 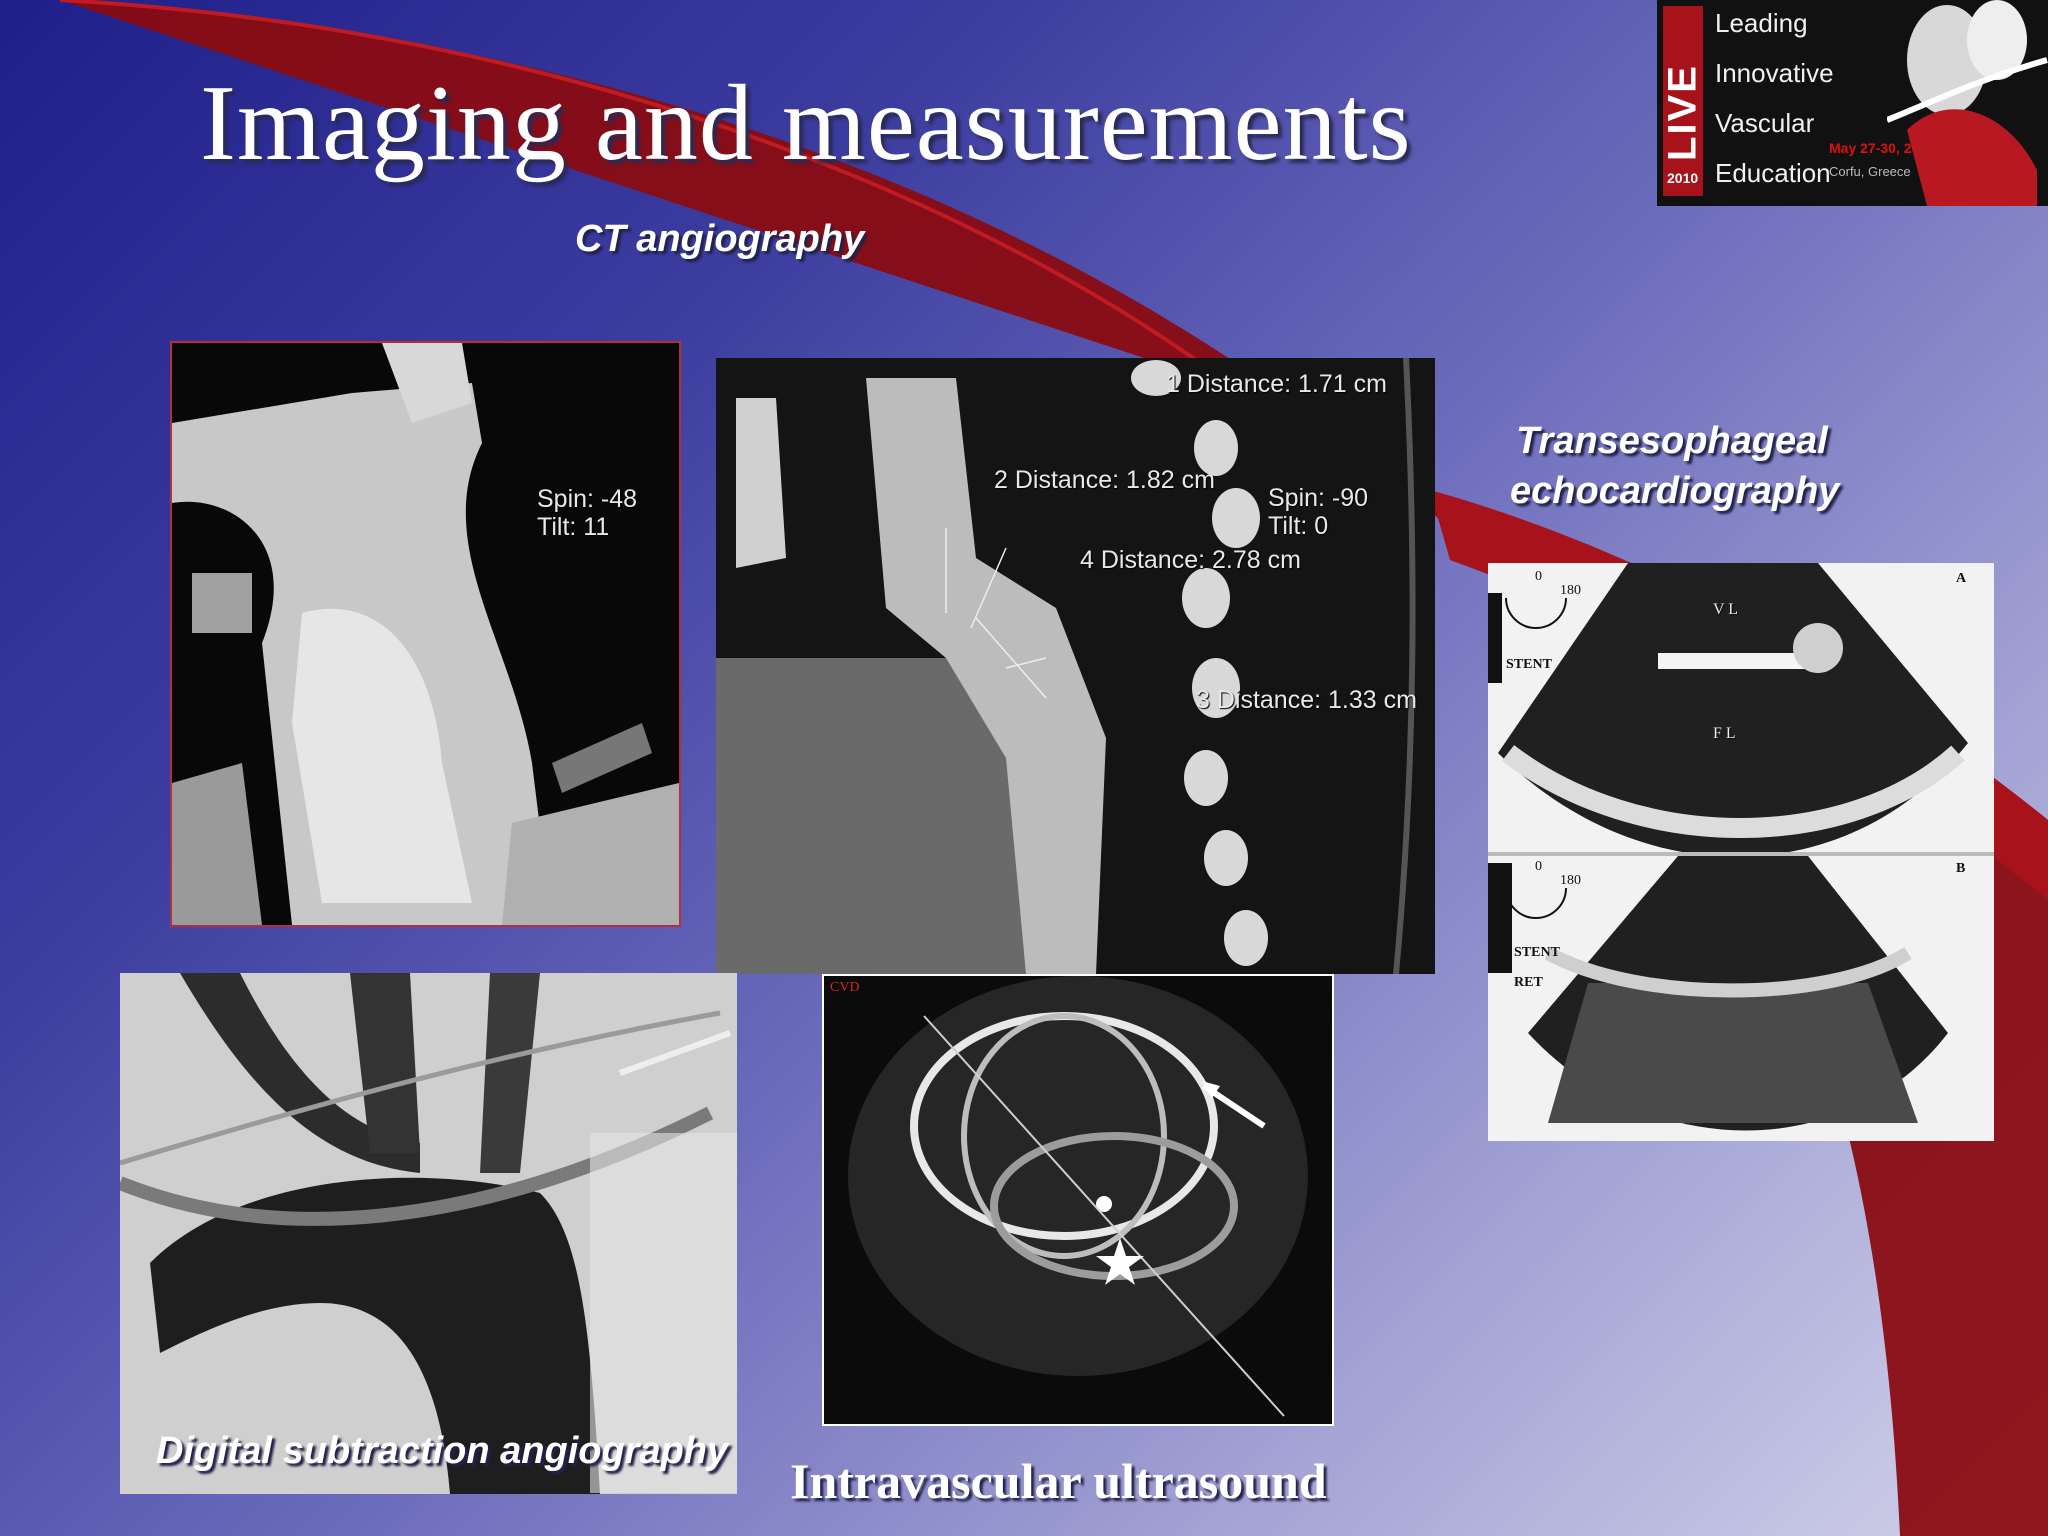 What do you see at coordinates (1683, 178) in the screenshot?
I see `logo-year: 2010` at bounding box center [1683, 178].